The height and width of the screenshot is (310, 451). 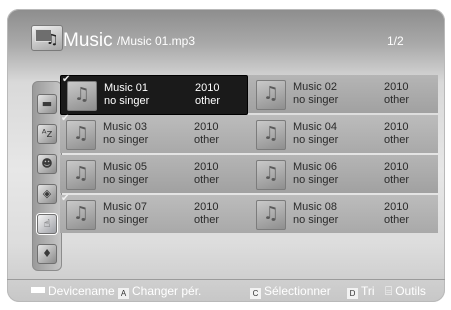 I want to click on album-icon: ◈, so click(x=47, y=193).